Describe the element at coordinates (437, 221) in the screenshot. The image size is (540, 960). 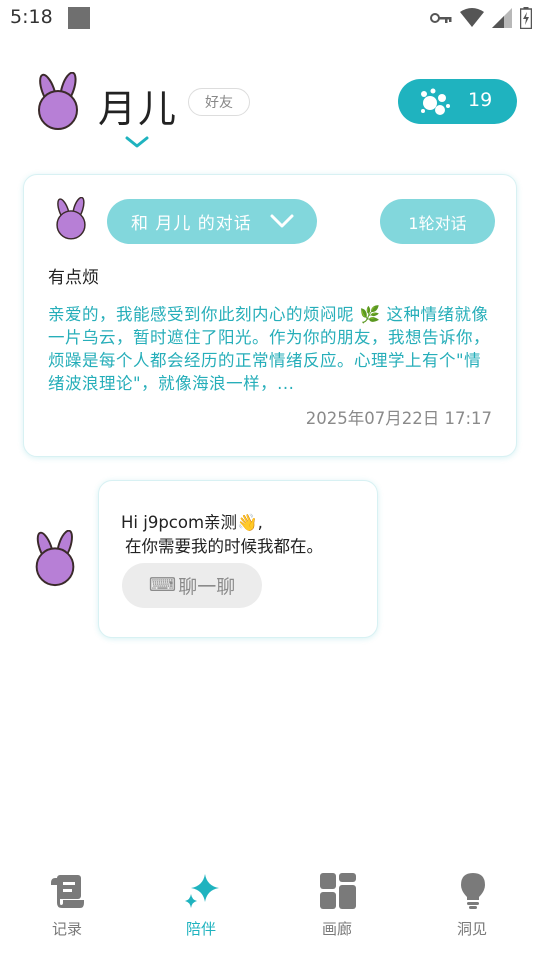
I see `rounds-badge: 1轮对话` at that location.